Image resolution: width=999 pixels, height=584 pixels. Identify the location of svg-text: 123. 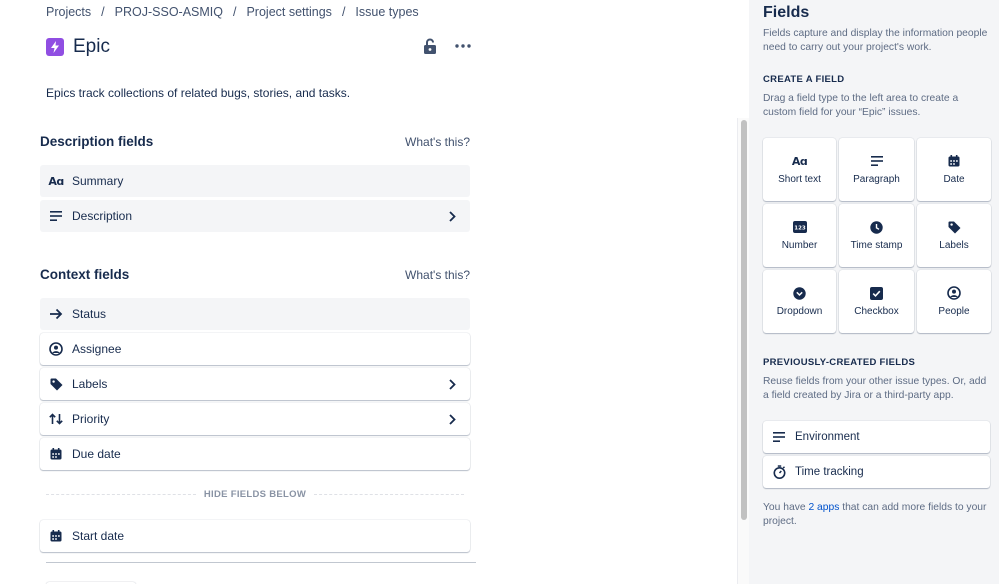
(800, 228).